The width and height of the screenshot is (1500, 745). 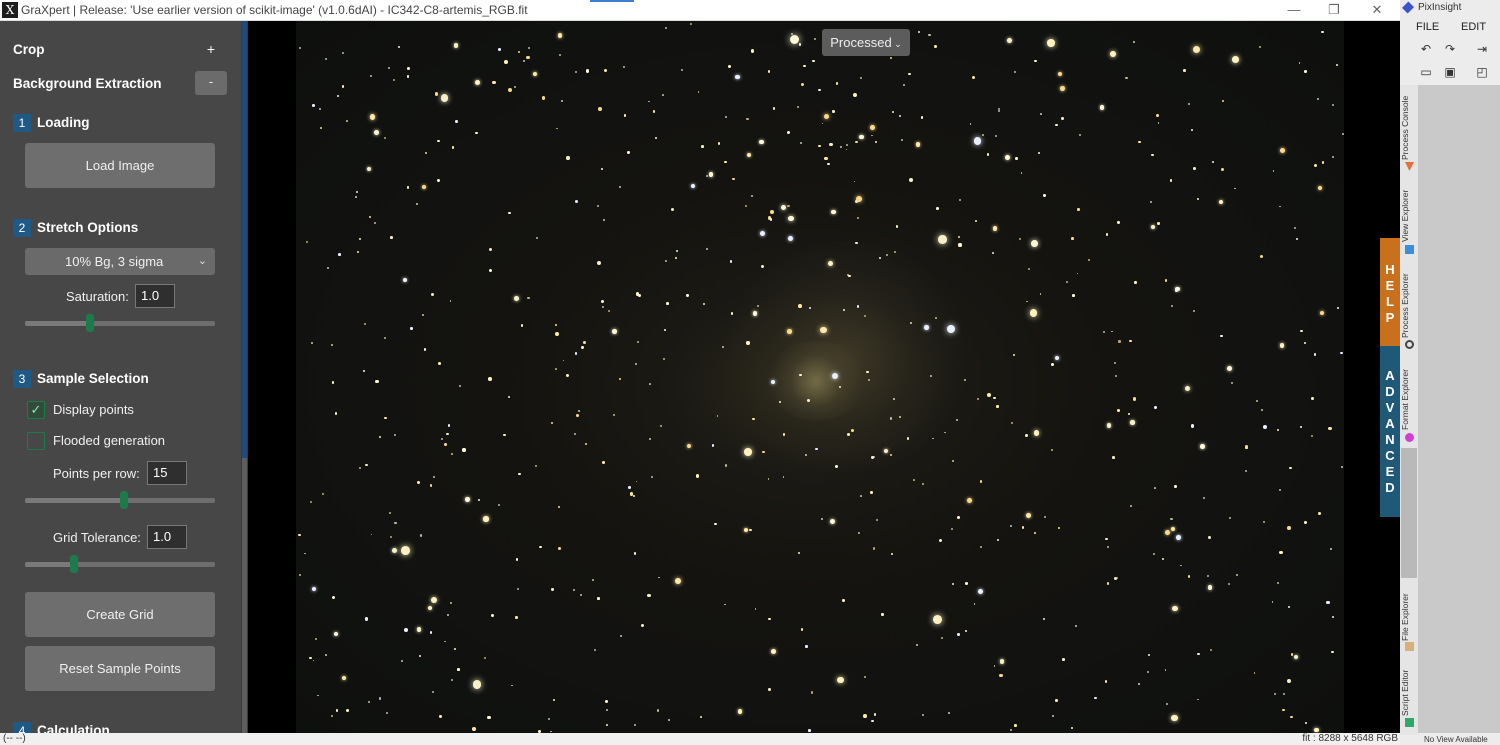 I want to click on points-per-row-input: 15, so click(x=167, y=473).